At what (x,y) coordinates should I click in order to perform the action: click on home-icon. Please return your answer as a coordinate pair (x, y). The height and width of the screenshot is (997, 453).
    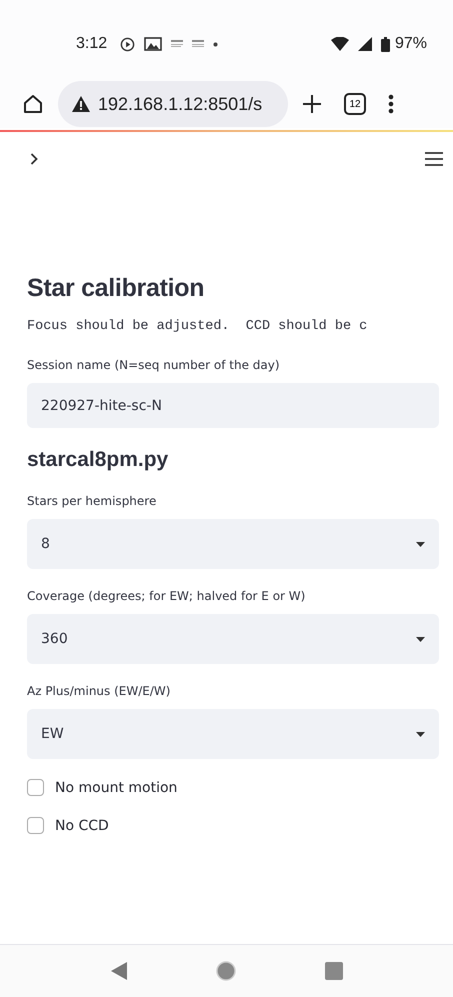
    Looking at the image, I should click on (33, 104).